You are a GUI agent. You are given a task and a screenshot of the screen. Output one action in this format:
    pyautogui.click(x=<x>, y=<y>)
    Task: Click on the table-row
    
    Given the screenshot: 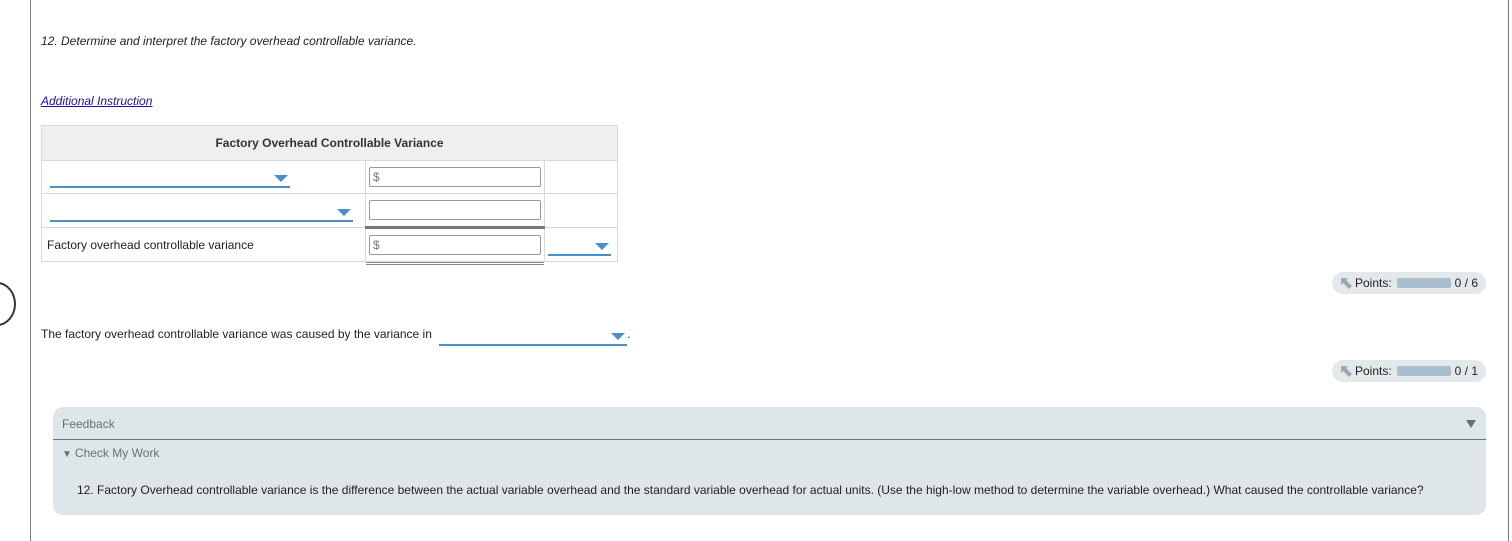 What is the action you would take?
    pyautogui.click(x=329, y=210)
    